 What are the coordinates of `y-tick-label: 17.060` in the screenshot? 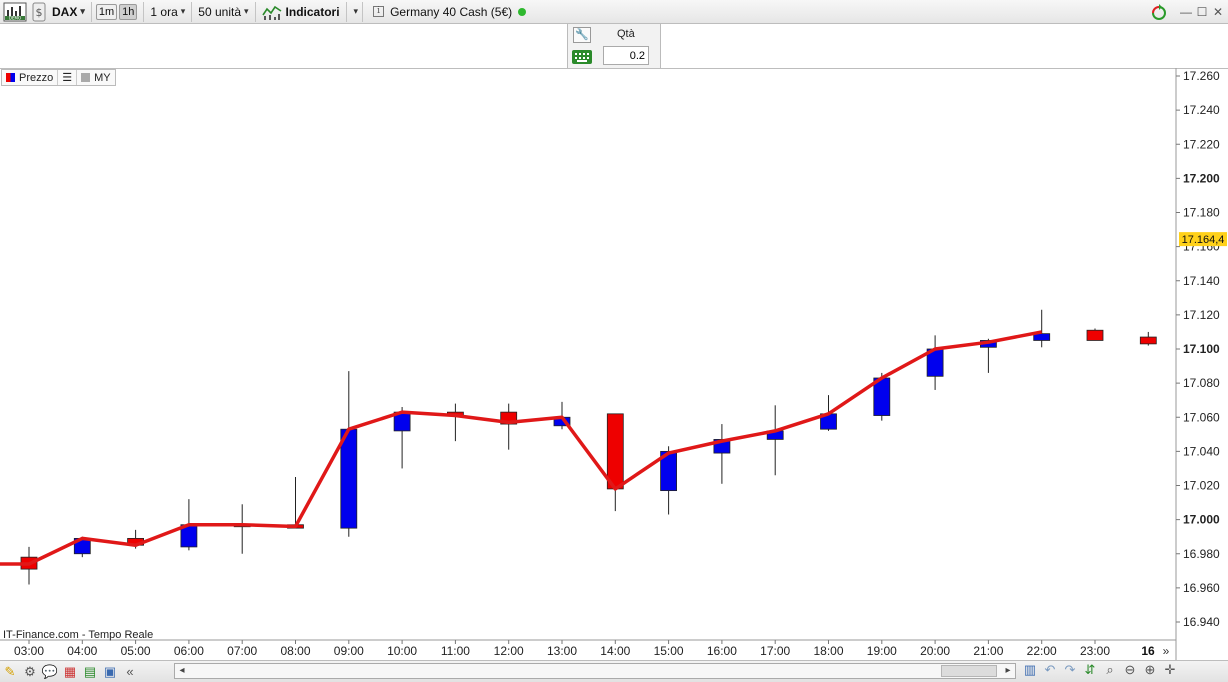 It's located at (1201, 417).